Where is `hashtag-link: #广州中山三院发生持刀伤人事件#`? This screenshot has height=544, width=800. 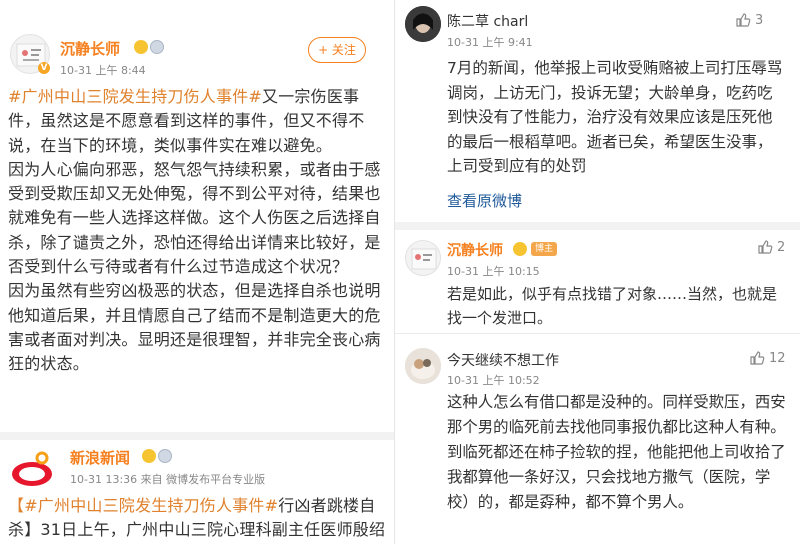 hashtag-link: #广州中山三院发生持刀伤人事件# is located at coordinates (135, 96).